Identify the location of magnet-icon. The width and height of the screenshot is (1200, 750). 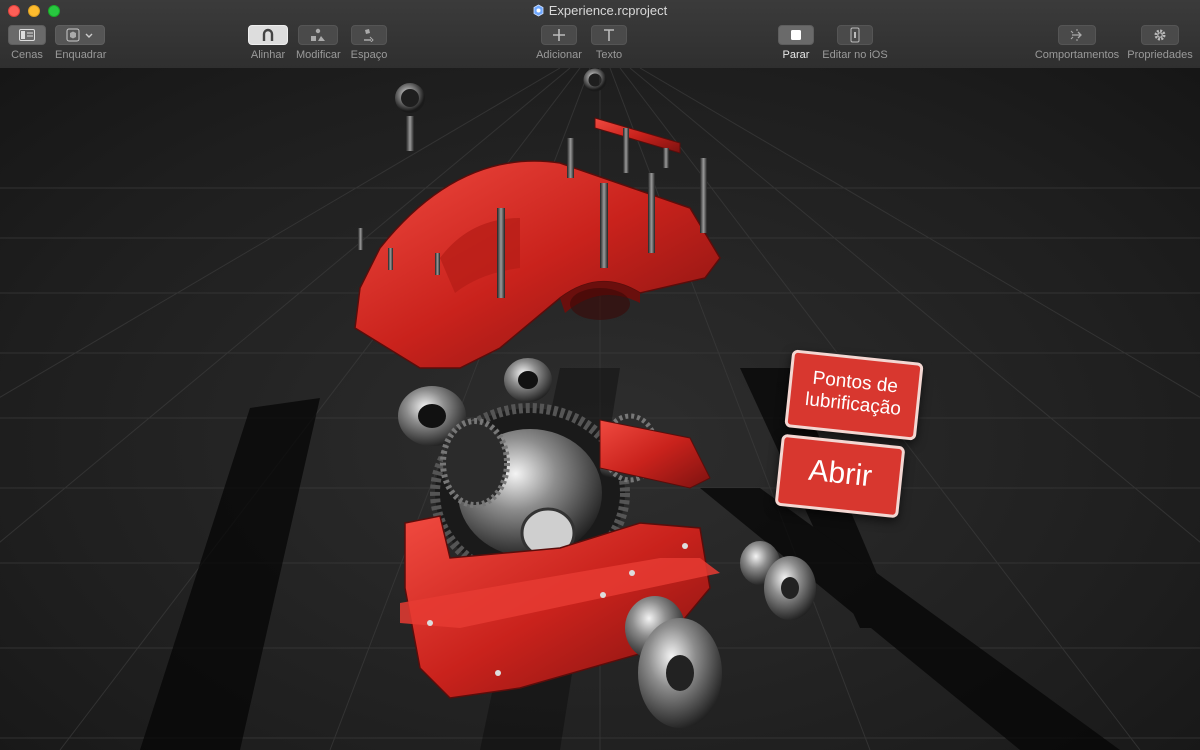
(268, 34).